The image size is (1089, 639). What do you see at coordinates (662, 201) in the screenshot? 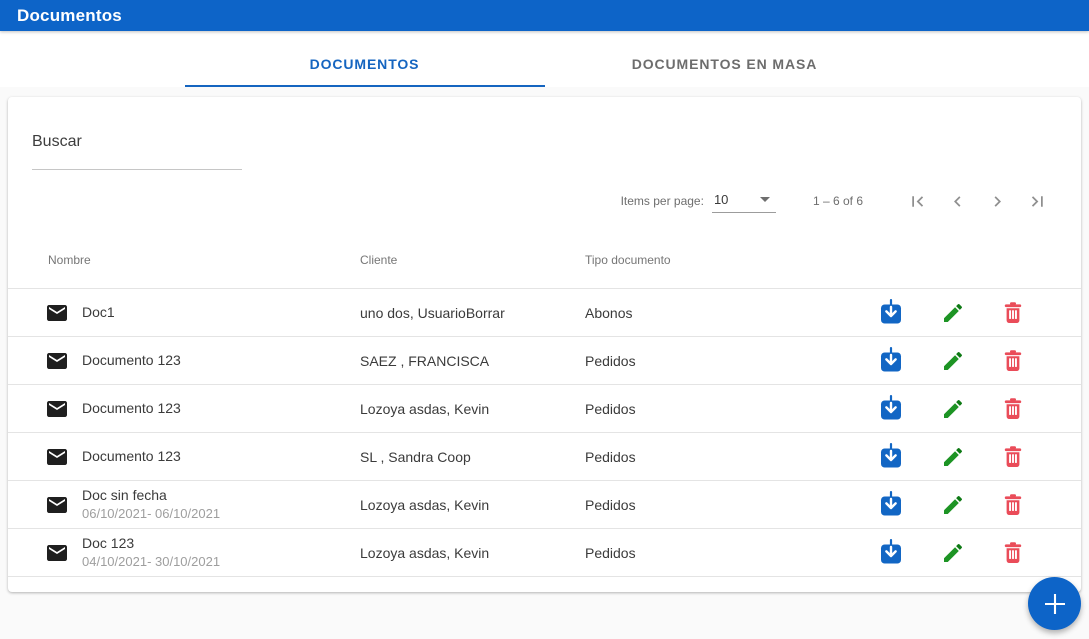
I see `items-per-page-label: Items per page:` at bounding box center [662, 201].